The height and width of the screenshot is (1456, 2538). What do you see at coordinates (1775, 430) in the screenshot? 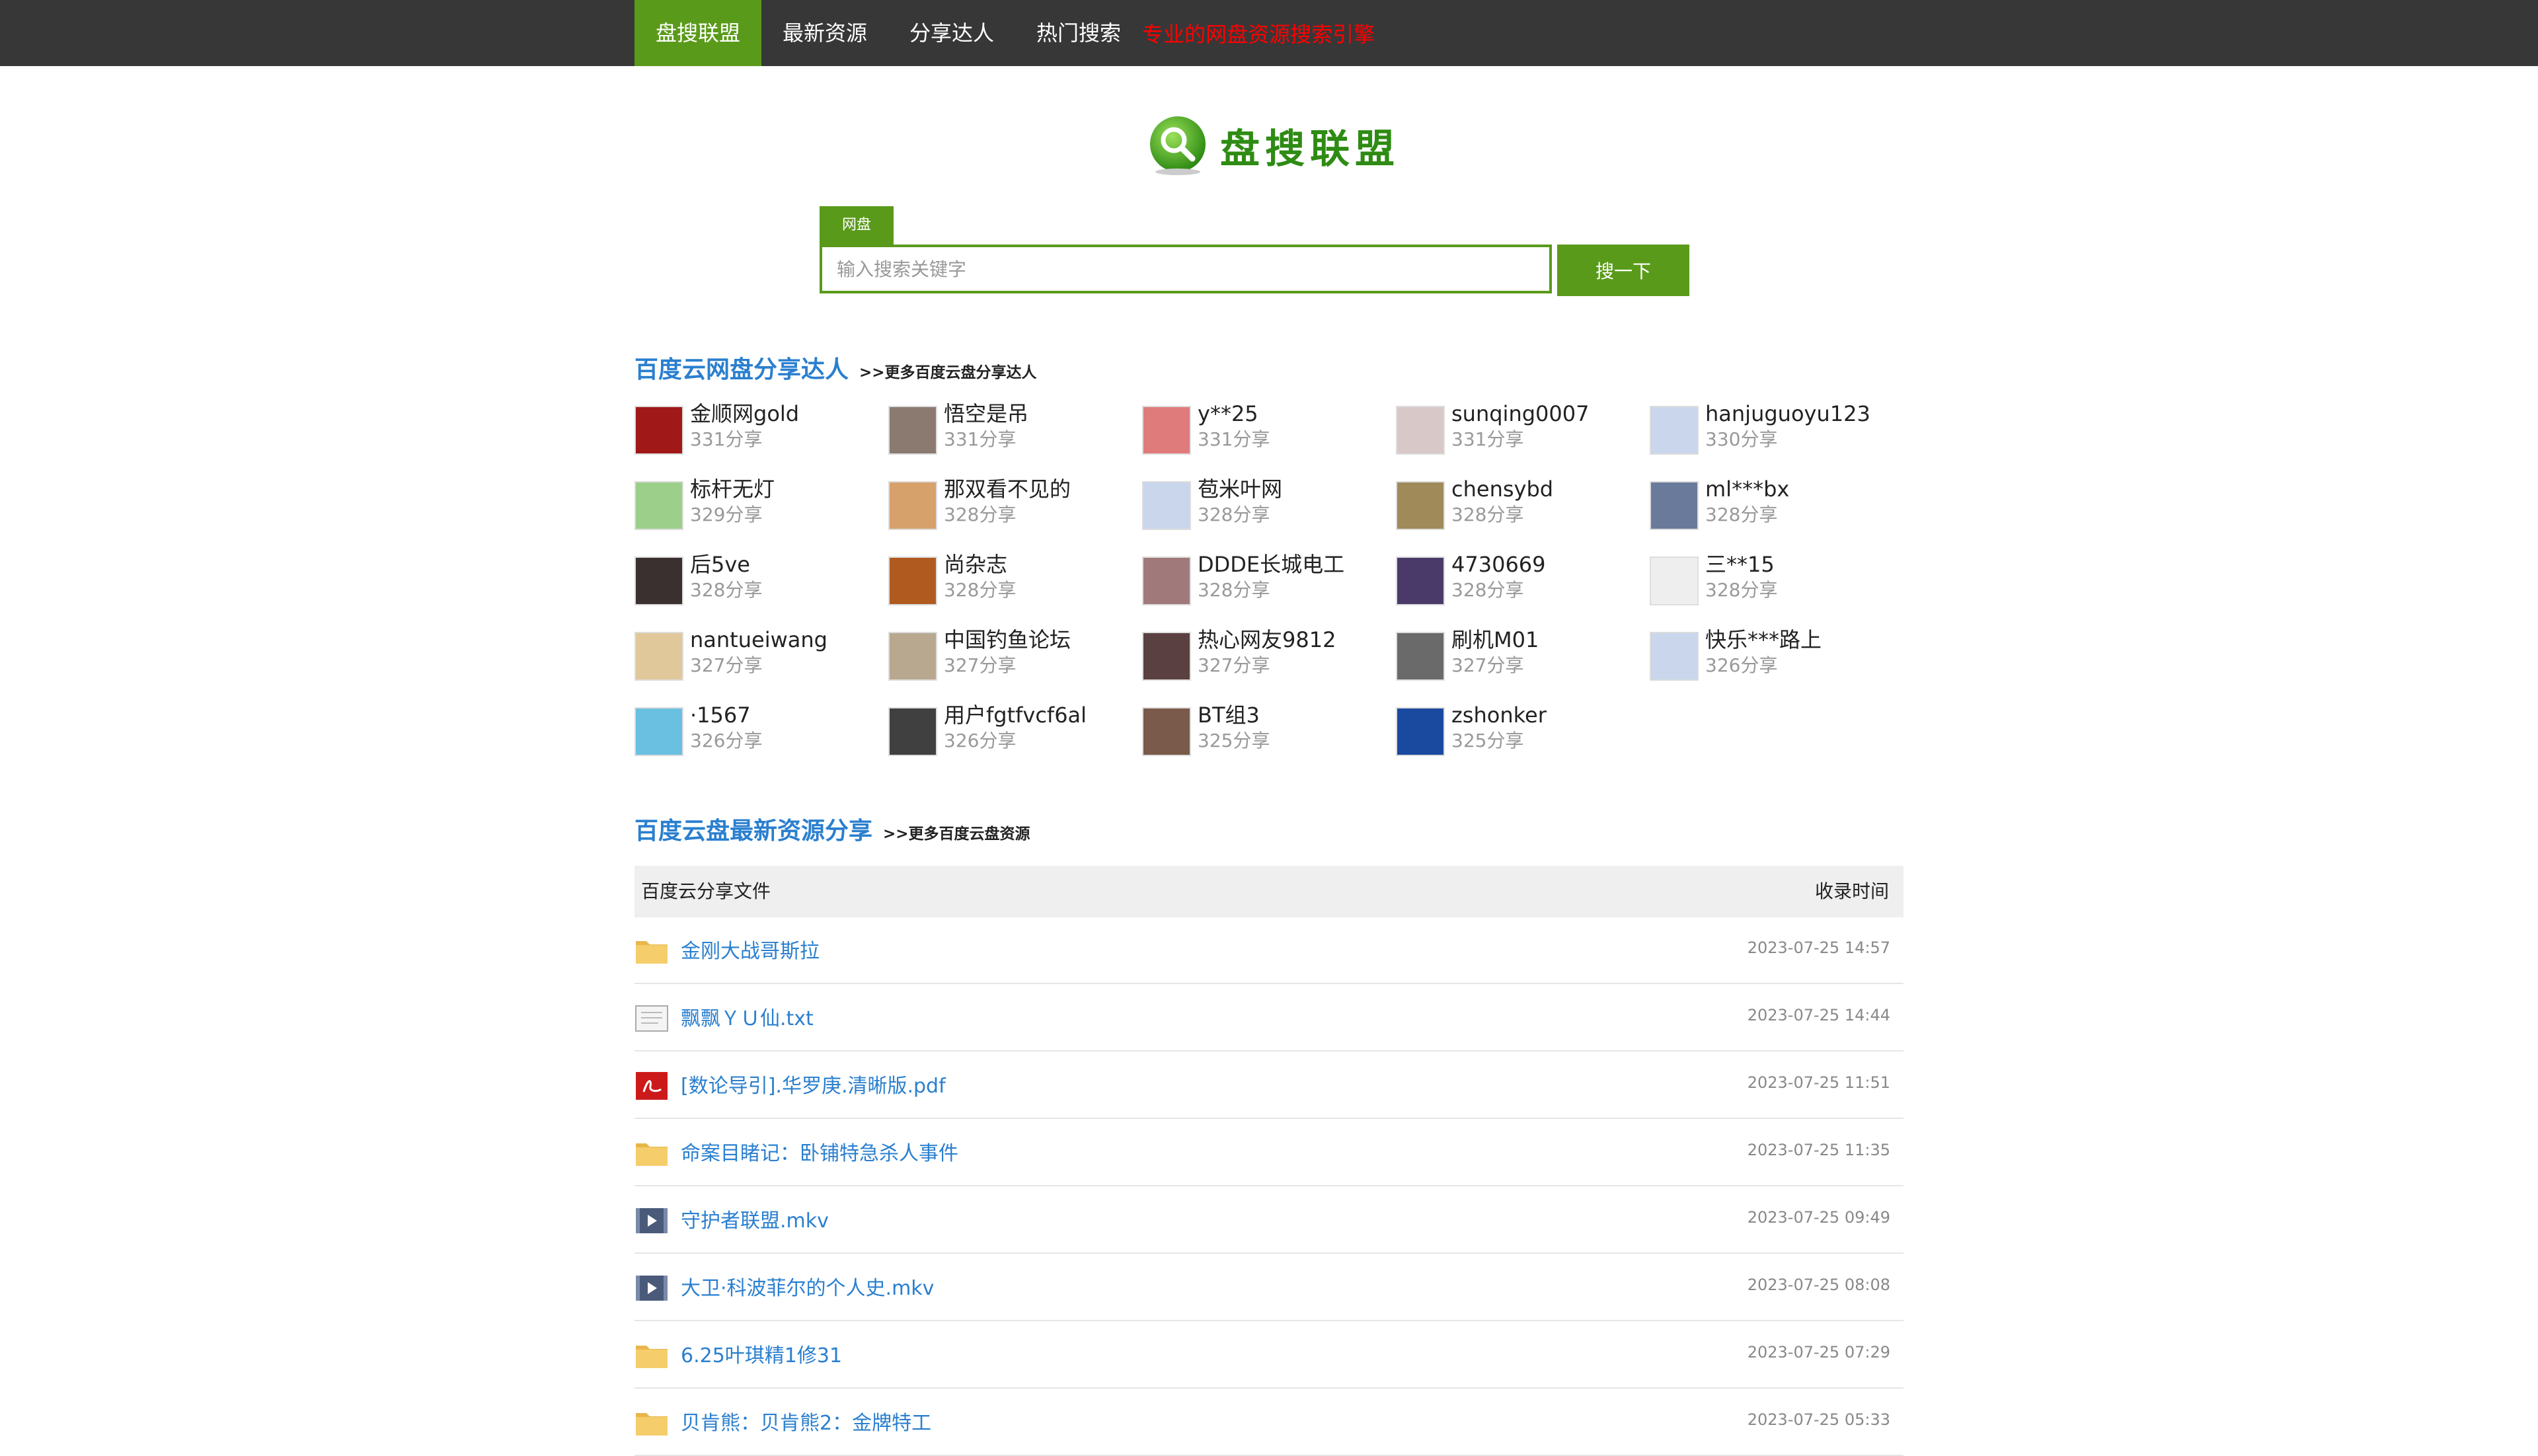
I see `sharer-item: hanjuguoyu123 330分享` at bounding box center [1775, 430].